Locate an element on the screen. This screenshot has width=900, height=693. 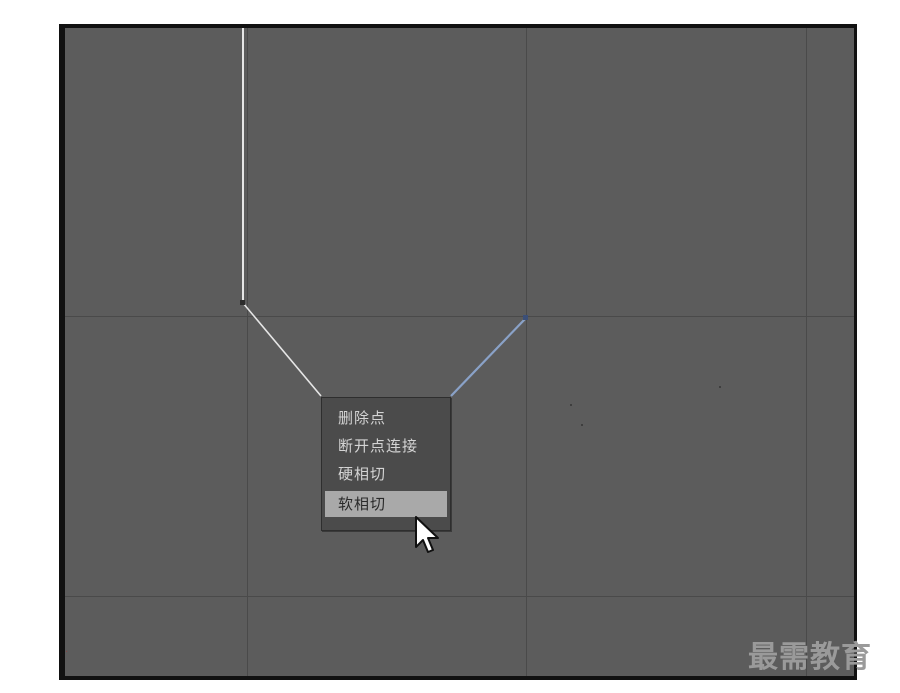
spline-vertex is located at coordinates (242, 302).